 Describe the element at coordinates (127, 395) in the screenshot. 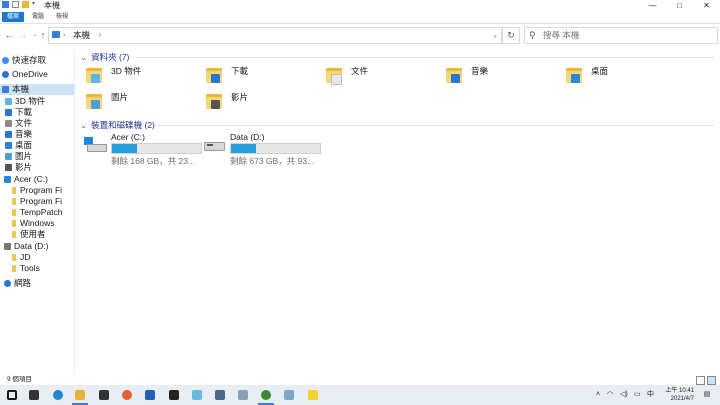

I see `firefox-icon` at that location.